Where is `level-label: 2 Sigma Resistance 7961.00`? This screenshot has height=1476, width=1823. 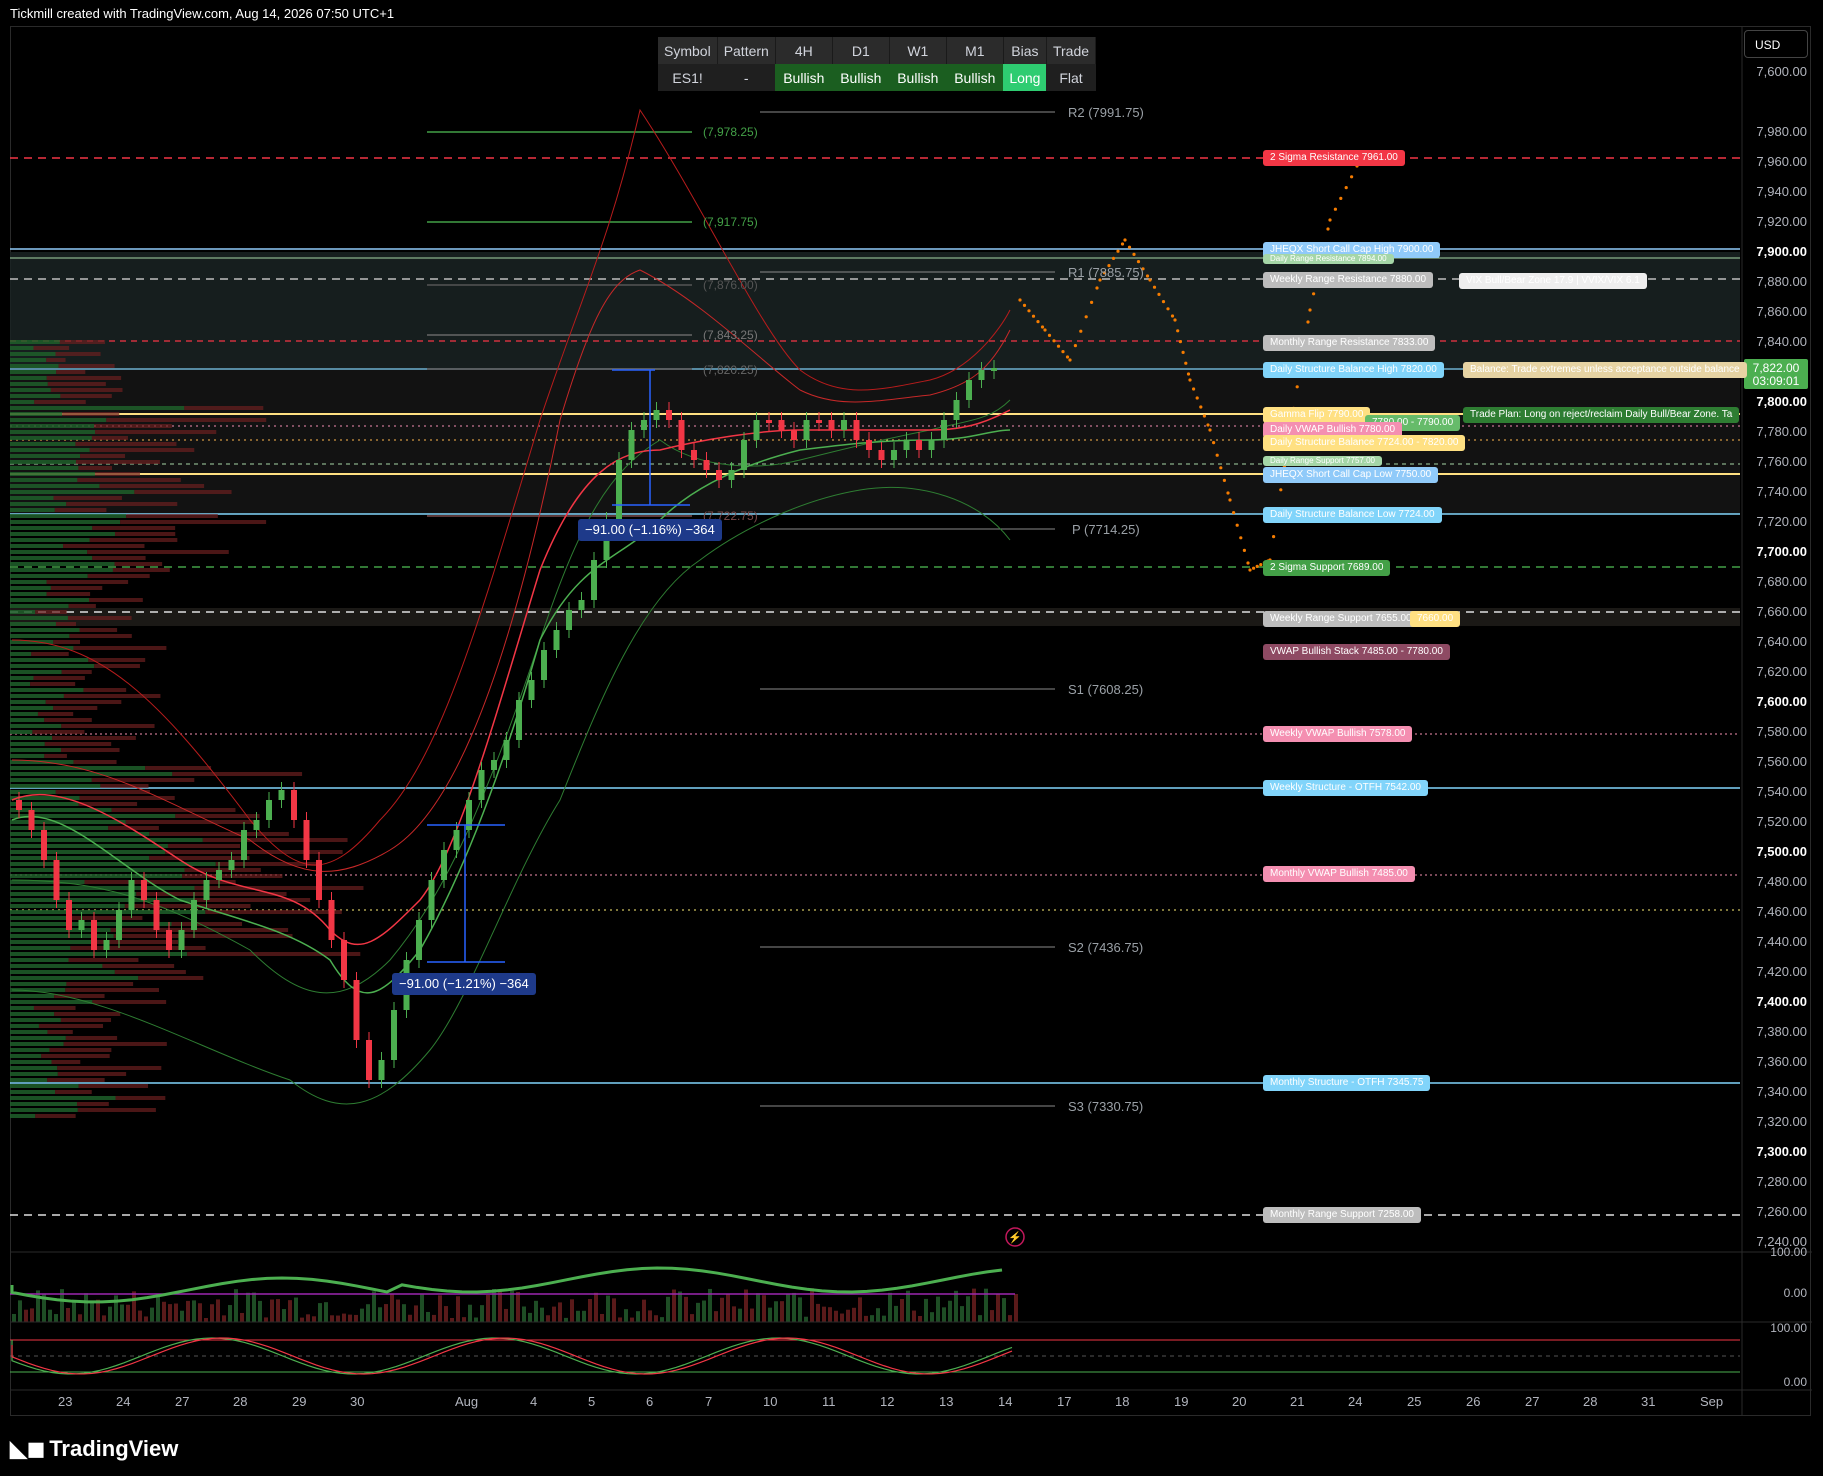 level-label: 2 Sigma Resistance 7961.00 is located at coordinates (1334, 158).